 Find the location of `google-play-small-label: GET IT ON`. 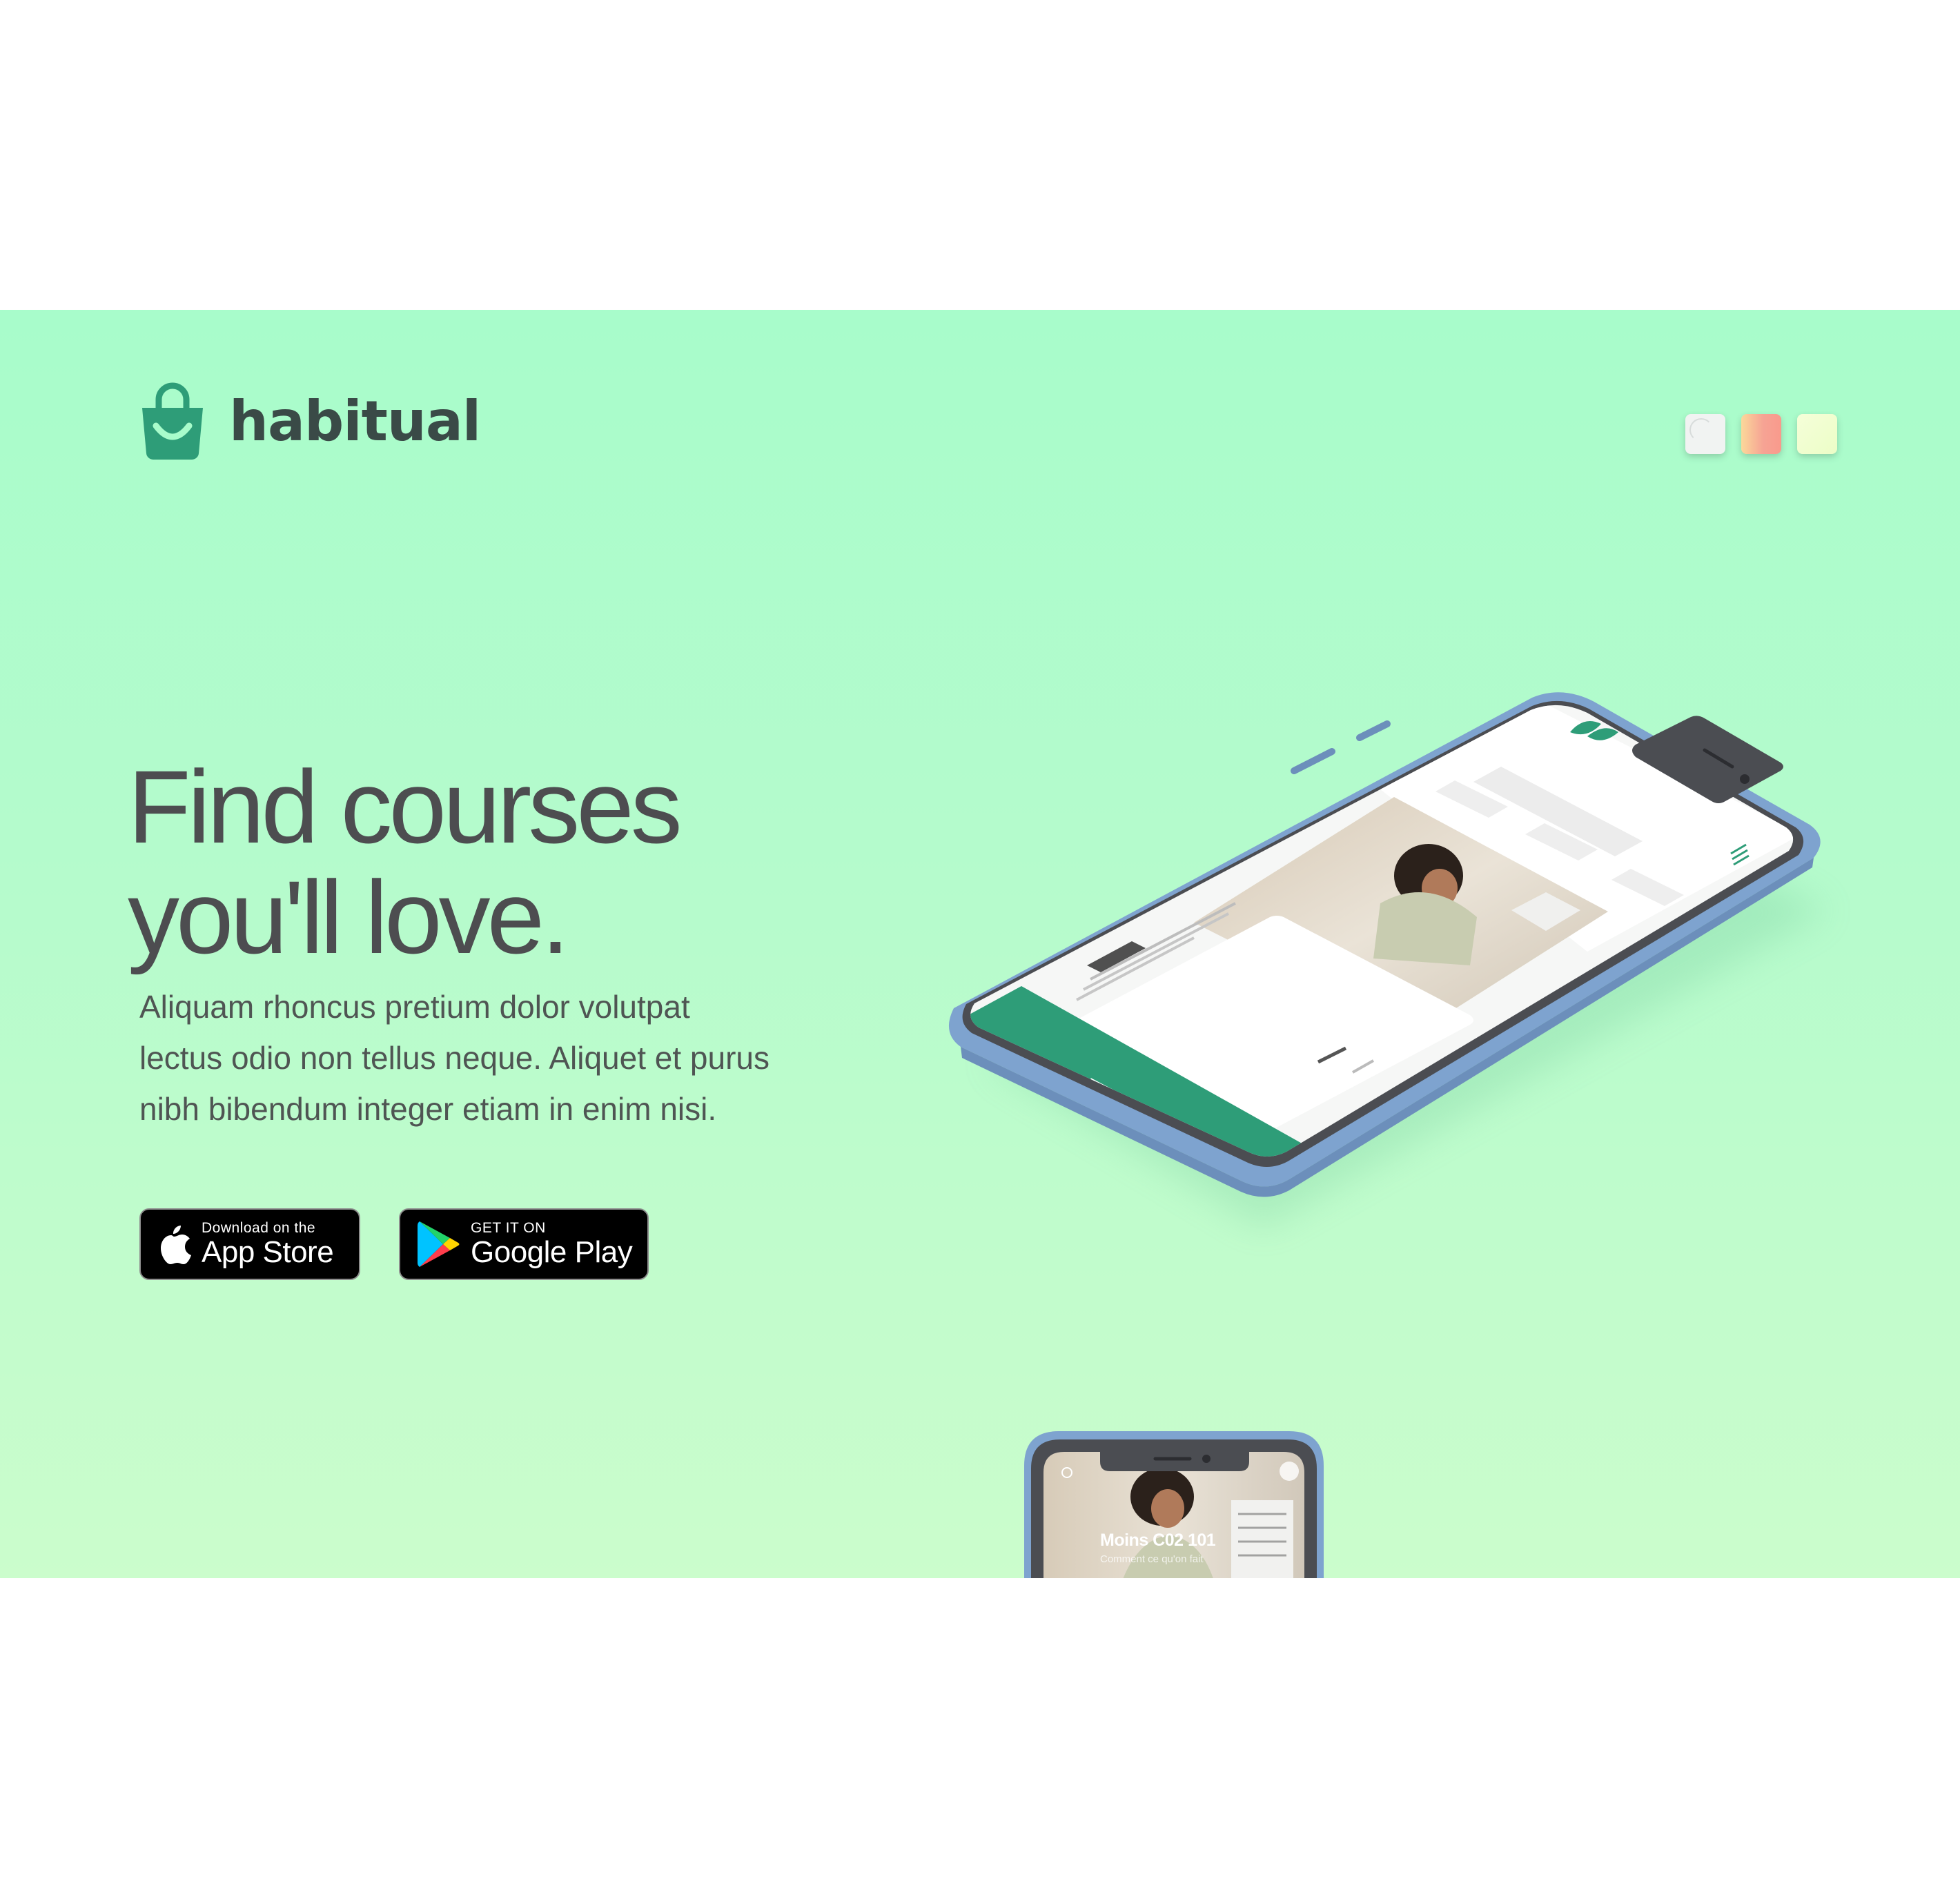

google-play-small-label: GET IT ON is located at coordinates (508, 1228).